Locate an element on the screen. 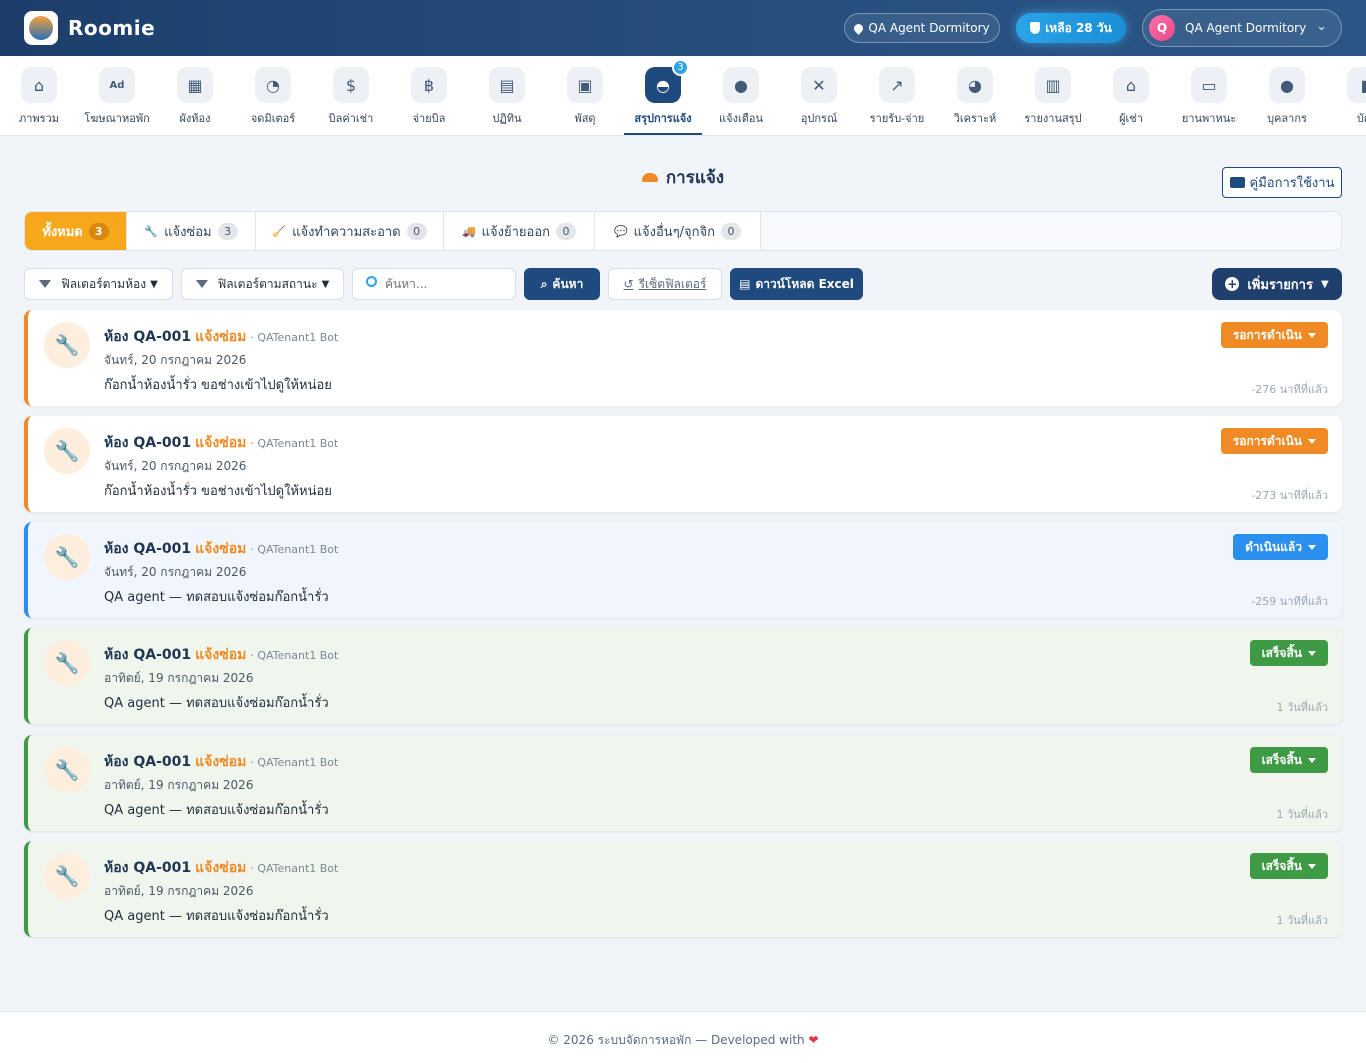  nav-item-16: ● บุคลากร is located at coordinates (1287, 95).